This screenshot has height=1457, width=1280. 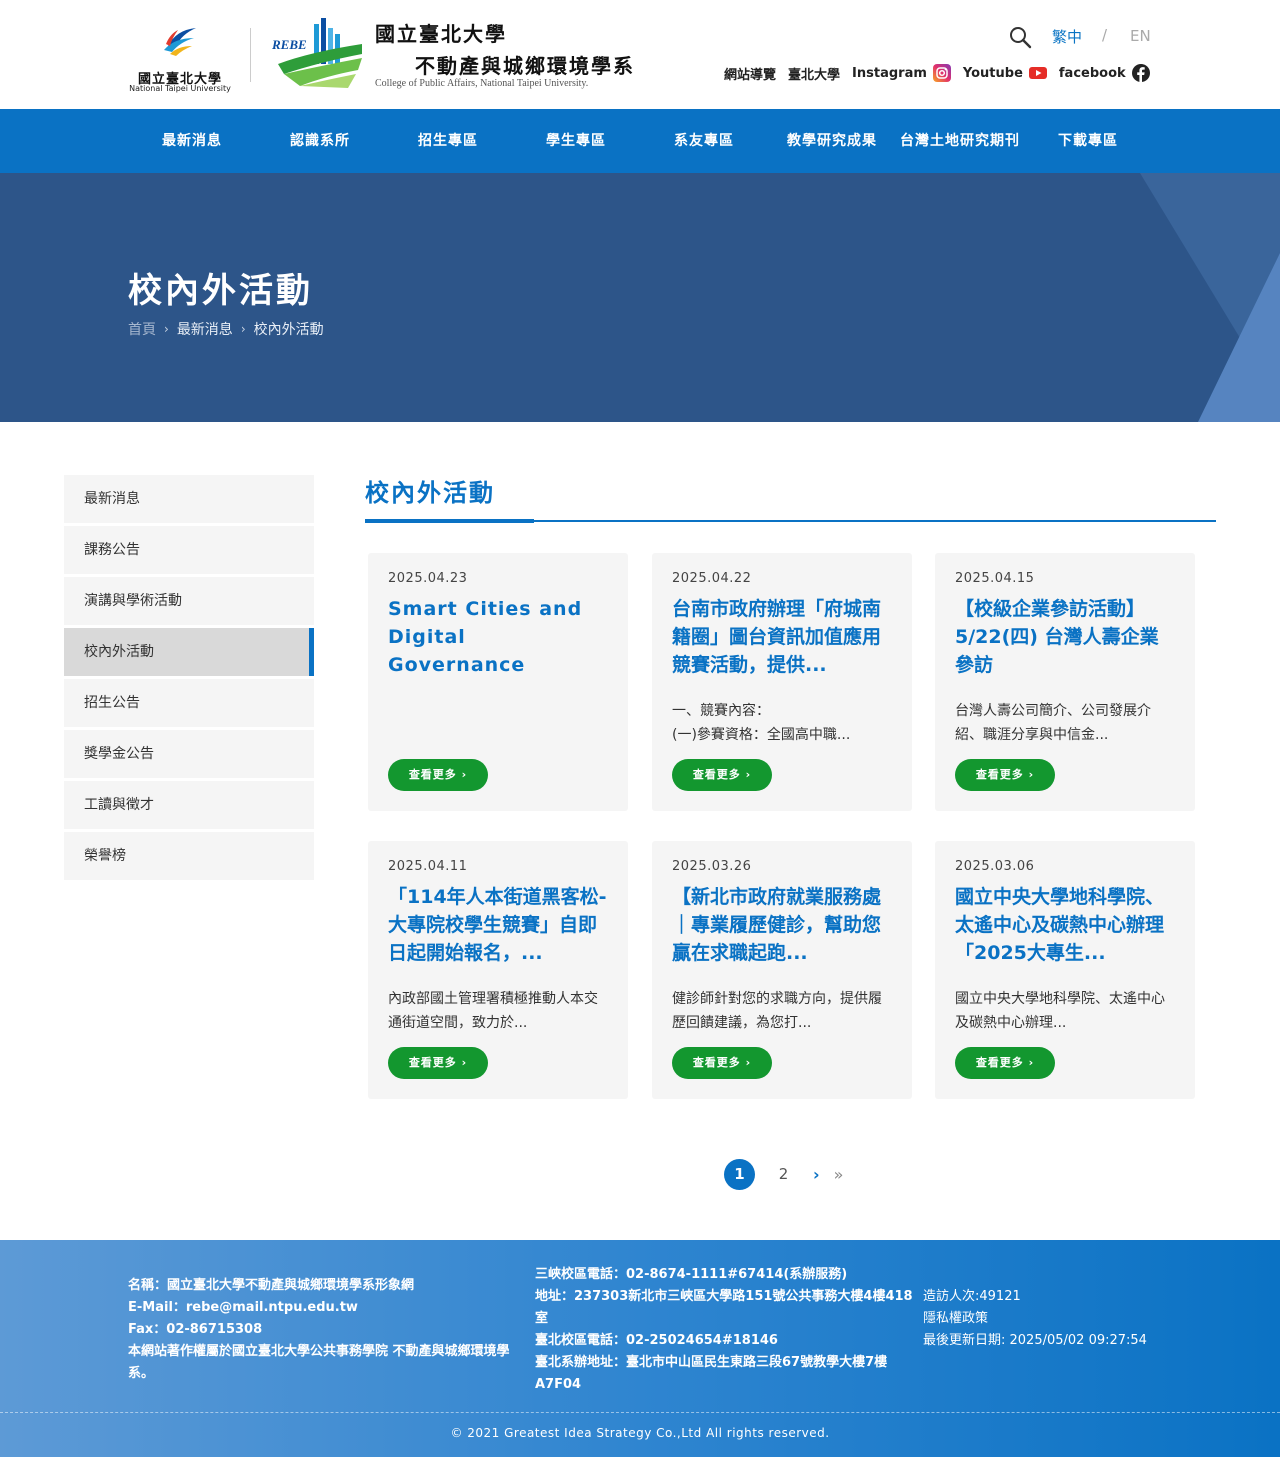 I want to click on card-date: 2025.04.23, so click(x=428, y=578).